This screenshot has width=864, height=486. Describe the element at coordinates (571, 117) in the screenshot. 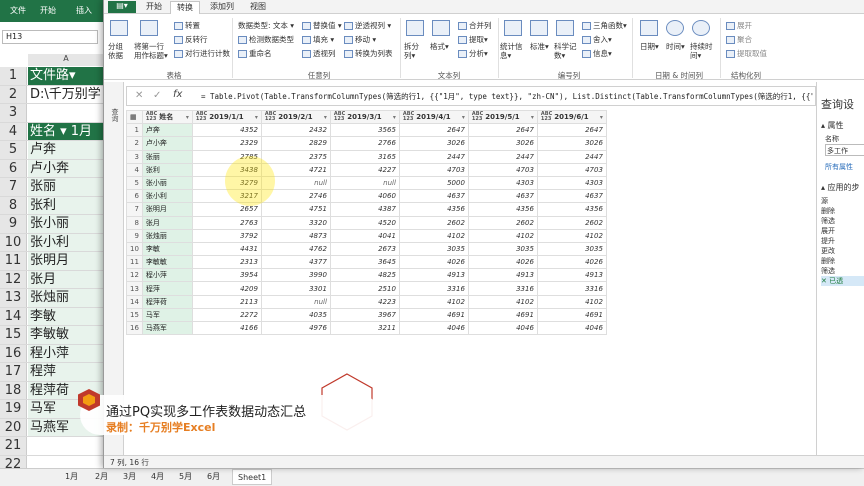

I see `column-header: ABC 123 2019/6/1 ▾` at that location.